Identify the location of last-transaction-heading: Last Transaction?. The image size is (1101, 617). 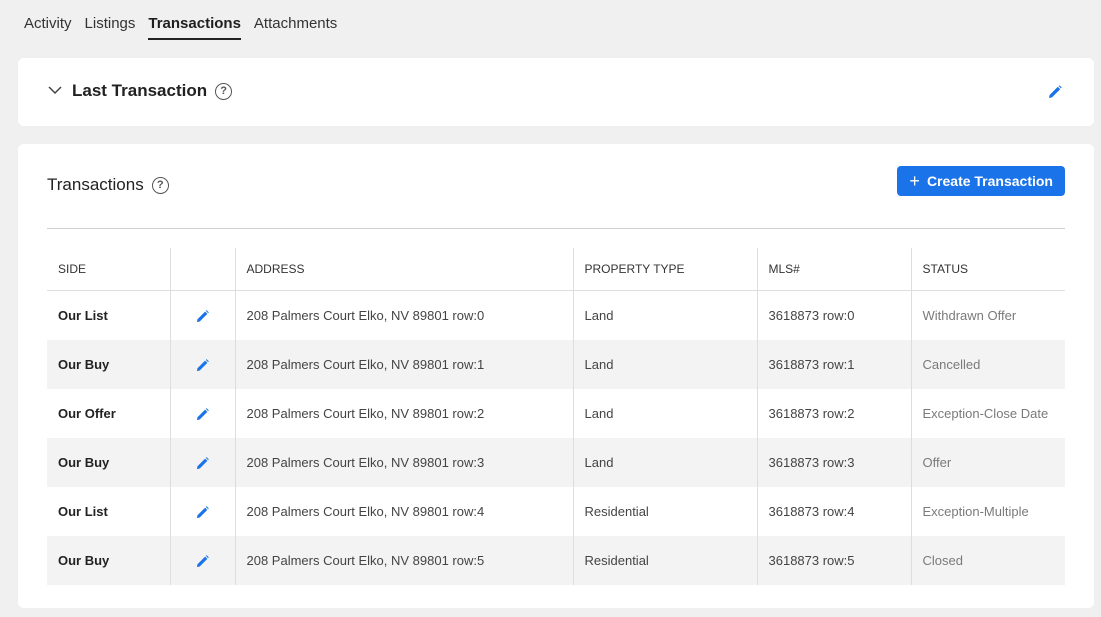
(152, 91).